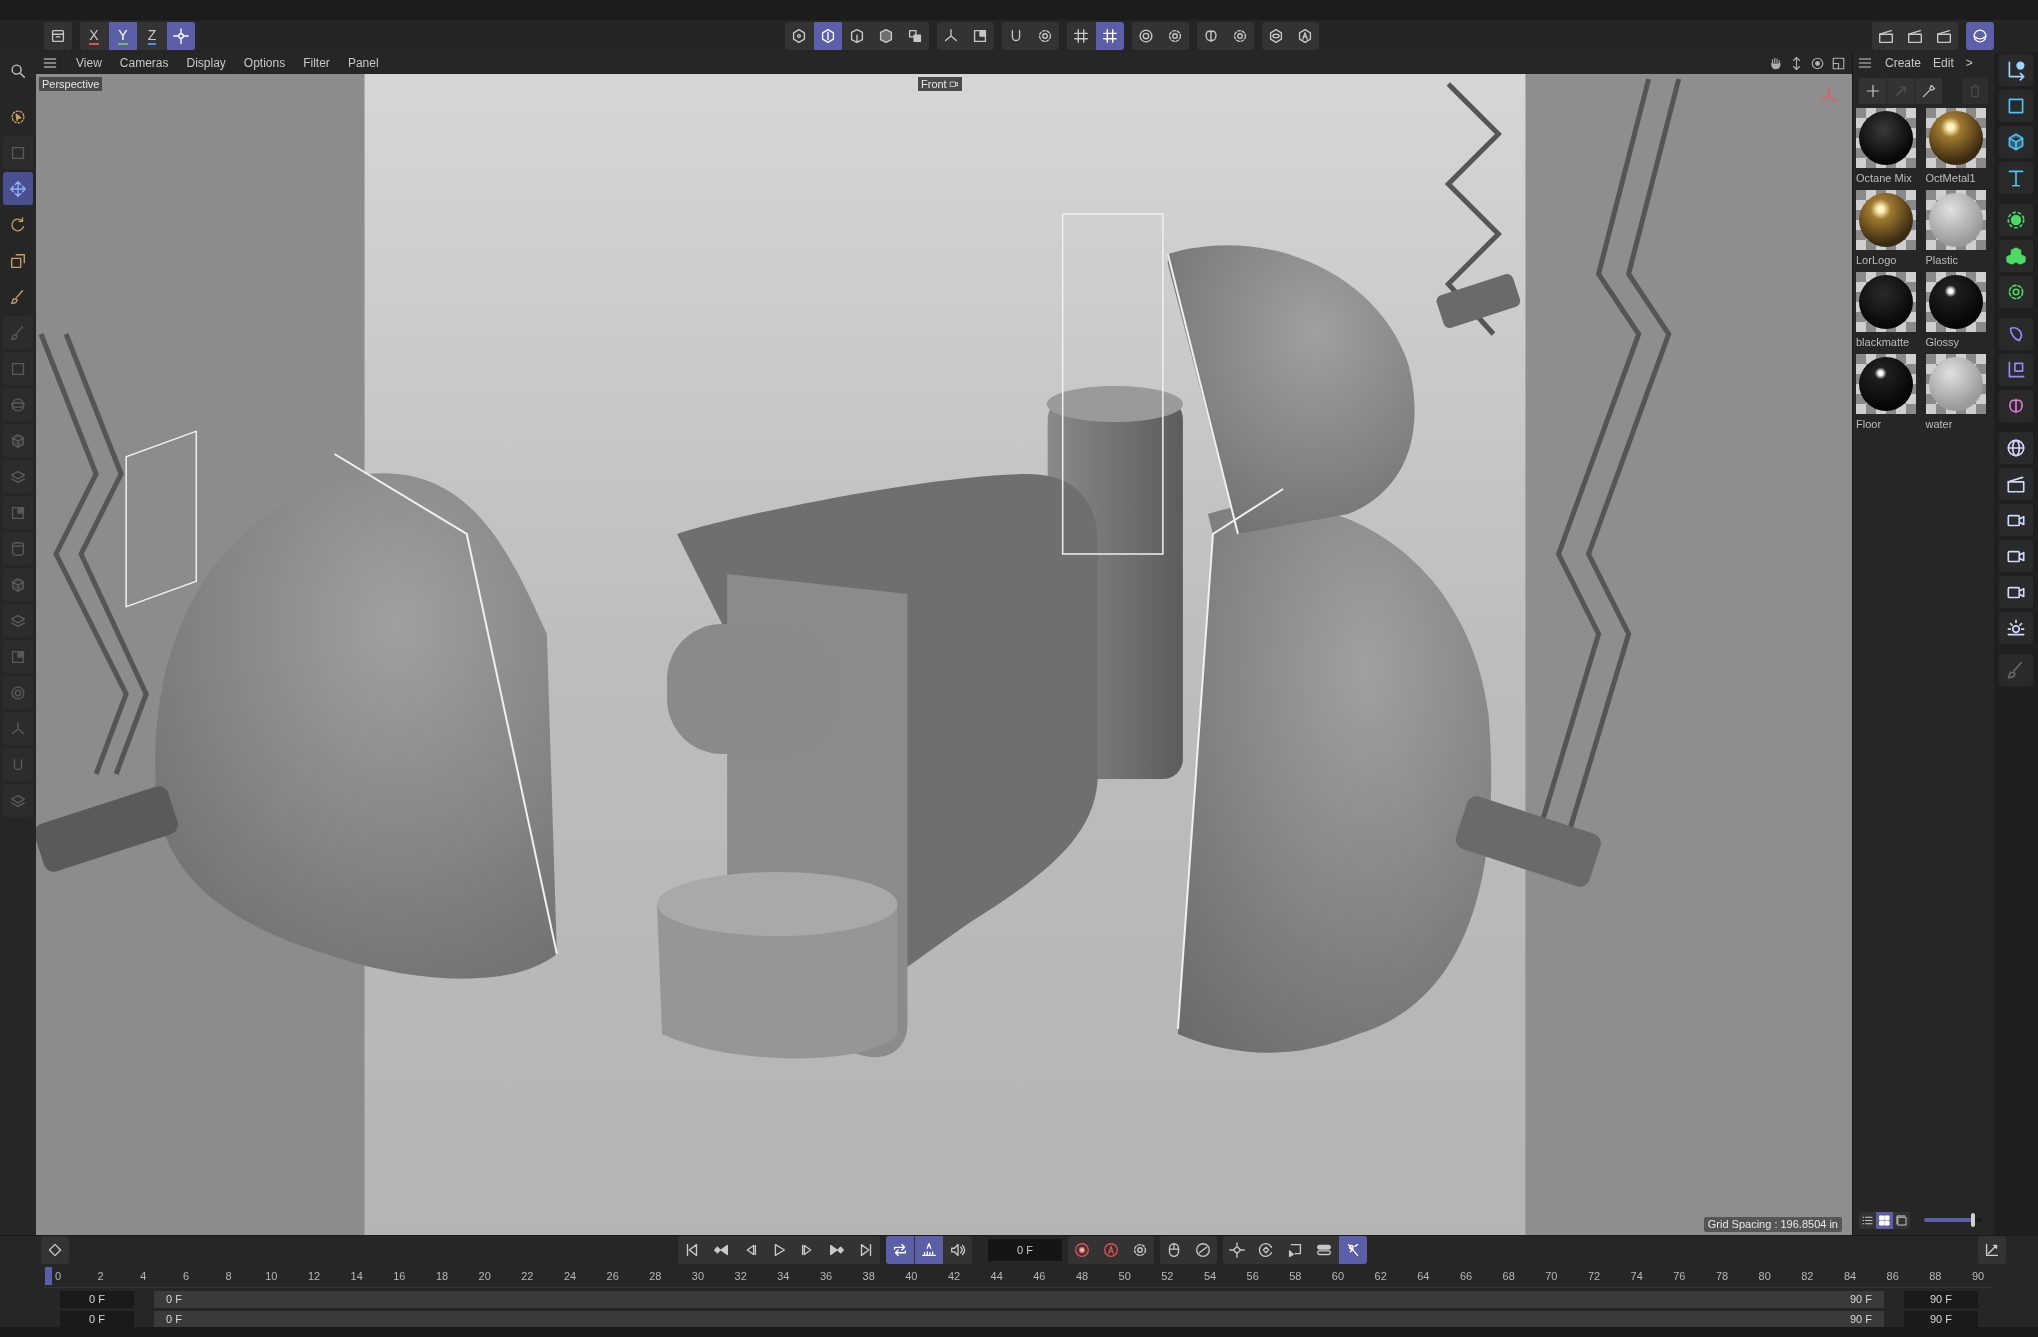 Image resolution: width=2038 pixels, height=1337 pixels. I want to click on move-button, so click(18, 188).